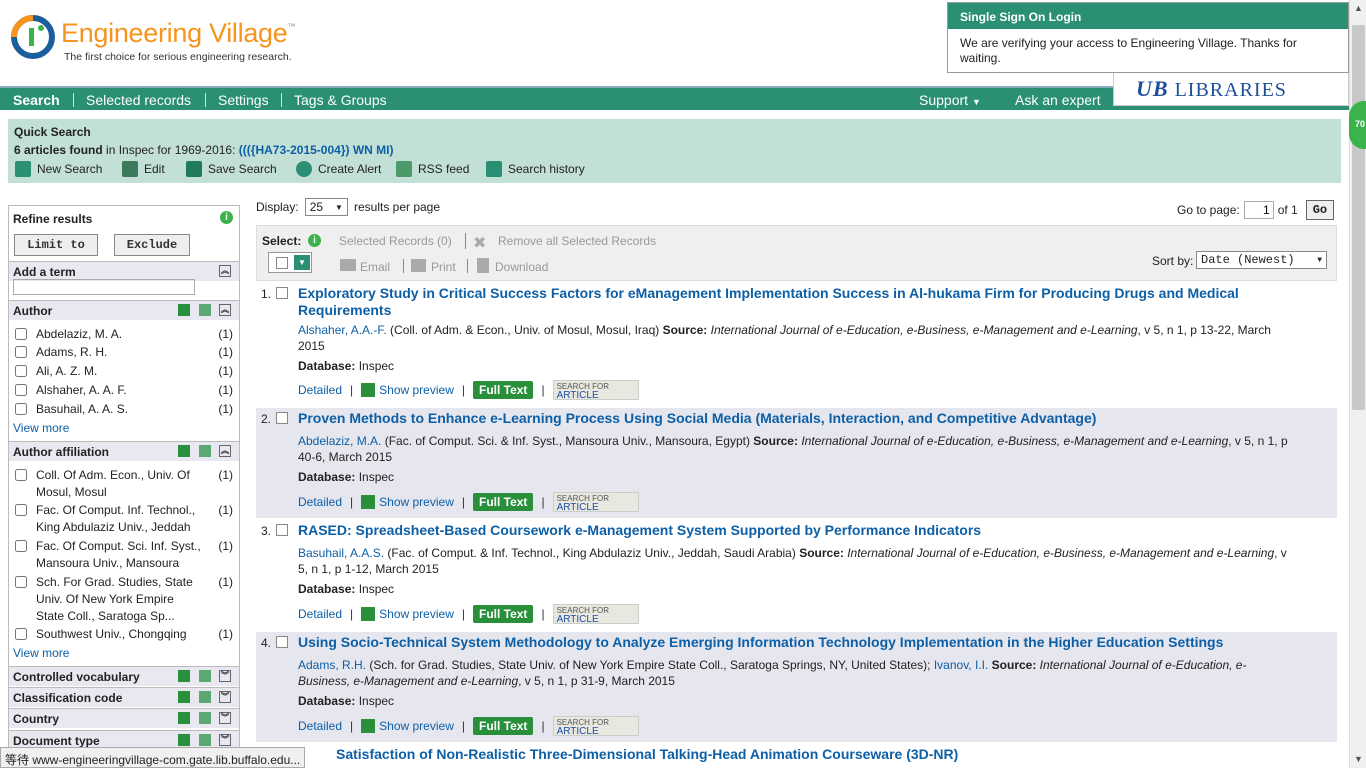 The image size is (1366, 768). I want to click on add-term-input, so click(104, 287).